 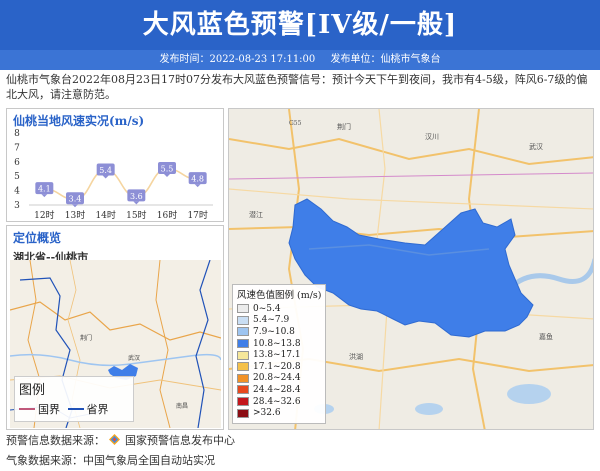 I want to click on publish-info-bar: 发布时间：2022-08-23 17:11:00 发布单位：仙桃市气象台, so click(x=300, y=60).